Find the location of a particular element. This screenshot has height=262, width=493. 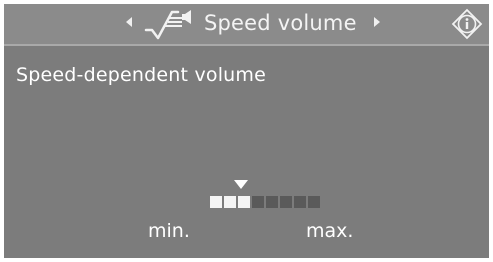

scale-min-label: min. is located at coordinates (169, 231).